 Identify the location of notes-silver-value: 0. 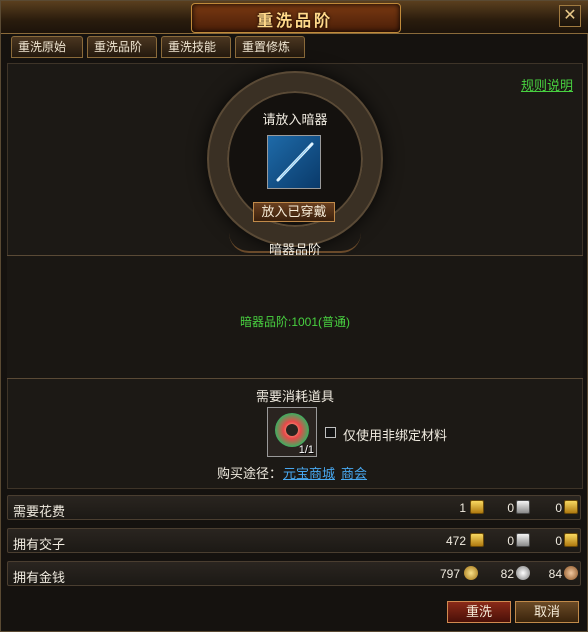
(510, 541).